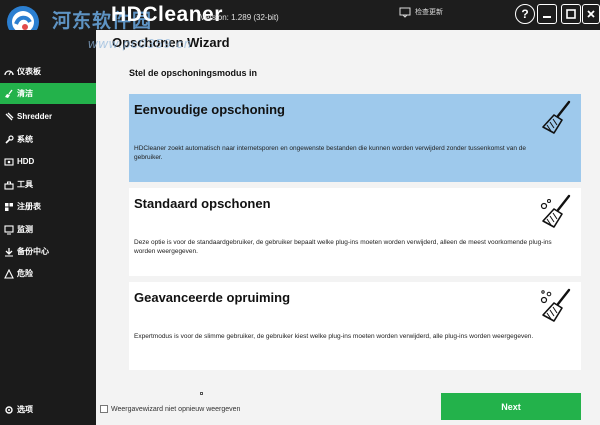 Image resolution: width=600 pixels, height=425 pixels. What do you see at coordinates (25, 93) in the screenshot?
I see `sidebar-item-label: 清洁` at bounding box center [25, 93].